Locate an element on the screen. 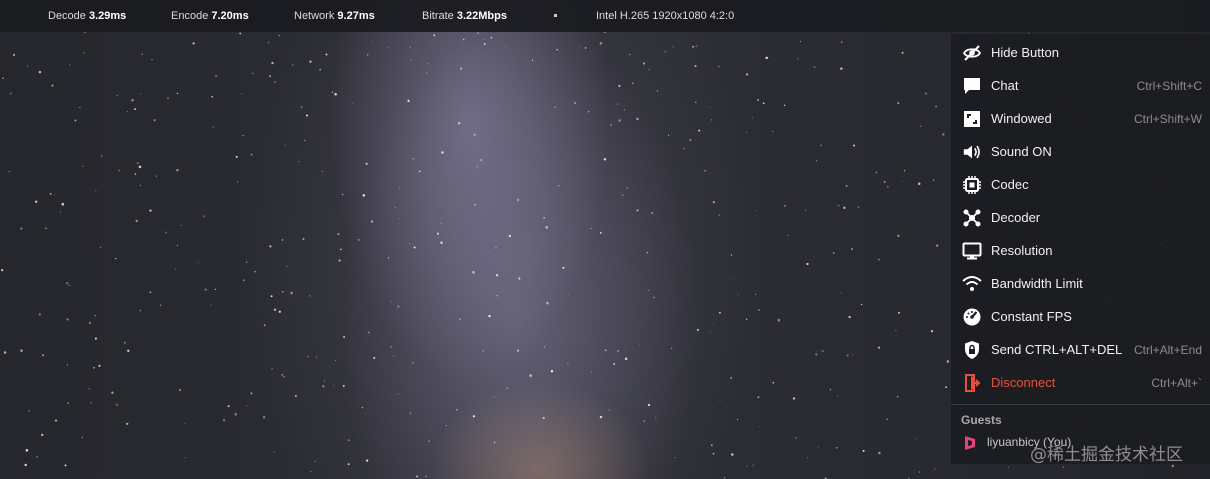 This screenshot has height=479, width=1210. sound-label: Sound ON is located at coordinates (1021, 151).